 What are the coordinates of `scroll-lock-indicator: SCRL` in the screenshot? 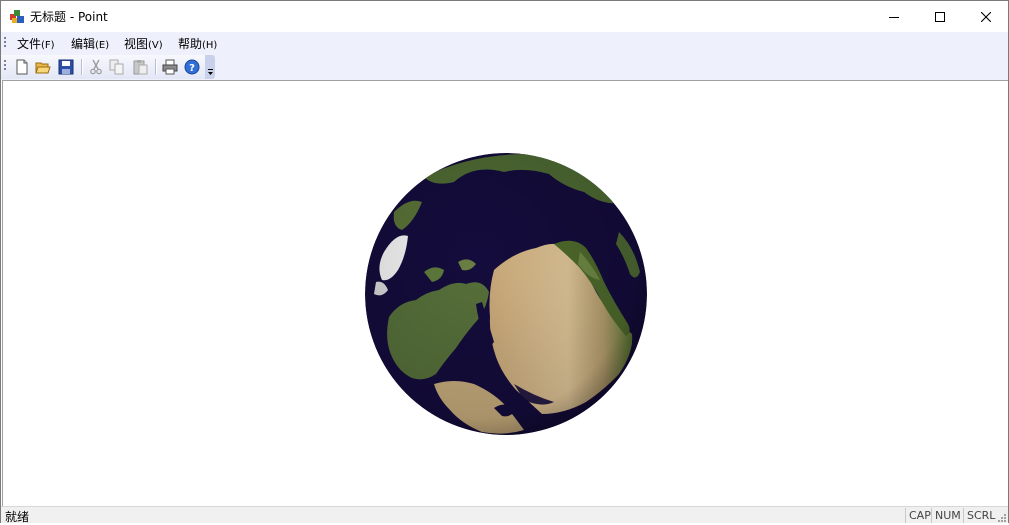 It's located at (979, 515).